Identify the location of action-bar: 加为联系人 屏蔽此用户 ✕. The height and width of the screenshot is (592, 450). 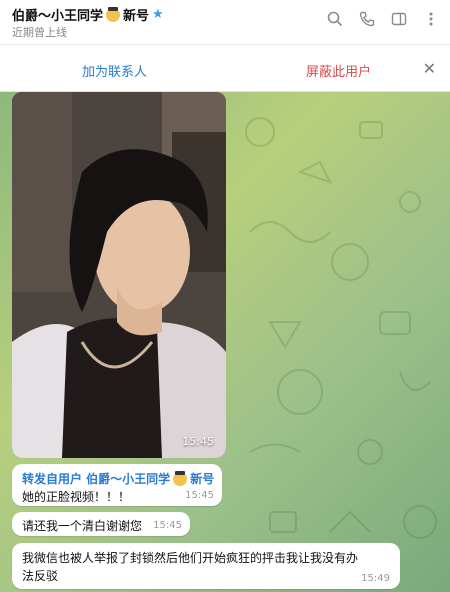
(225, 68).